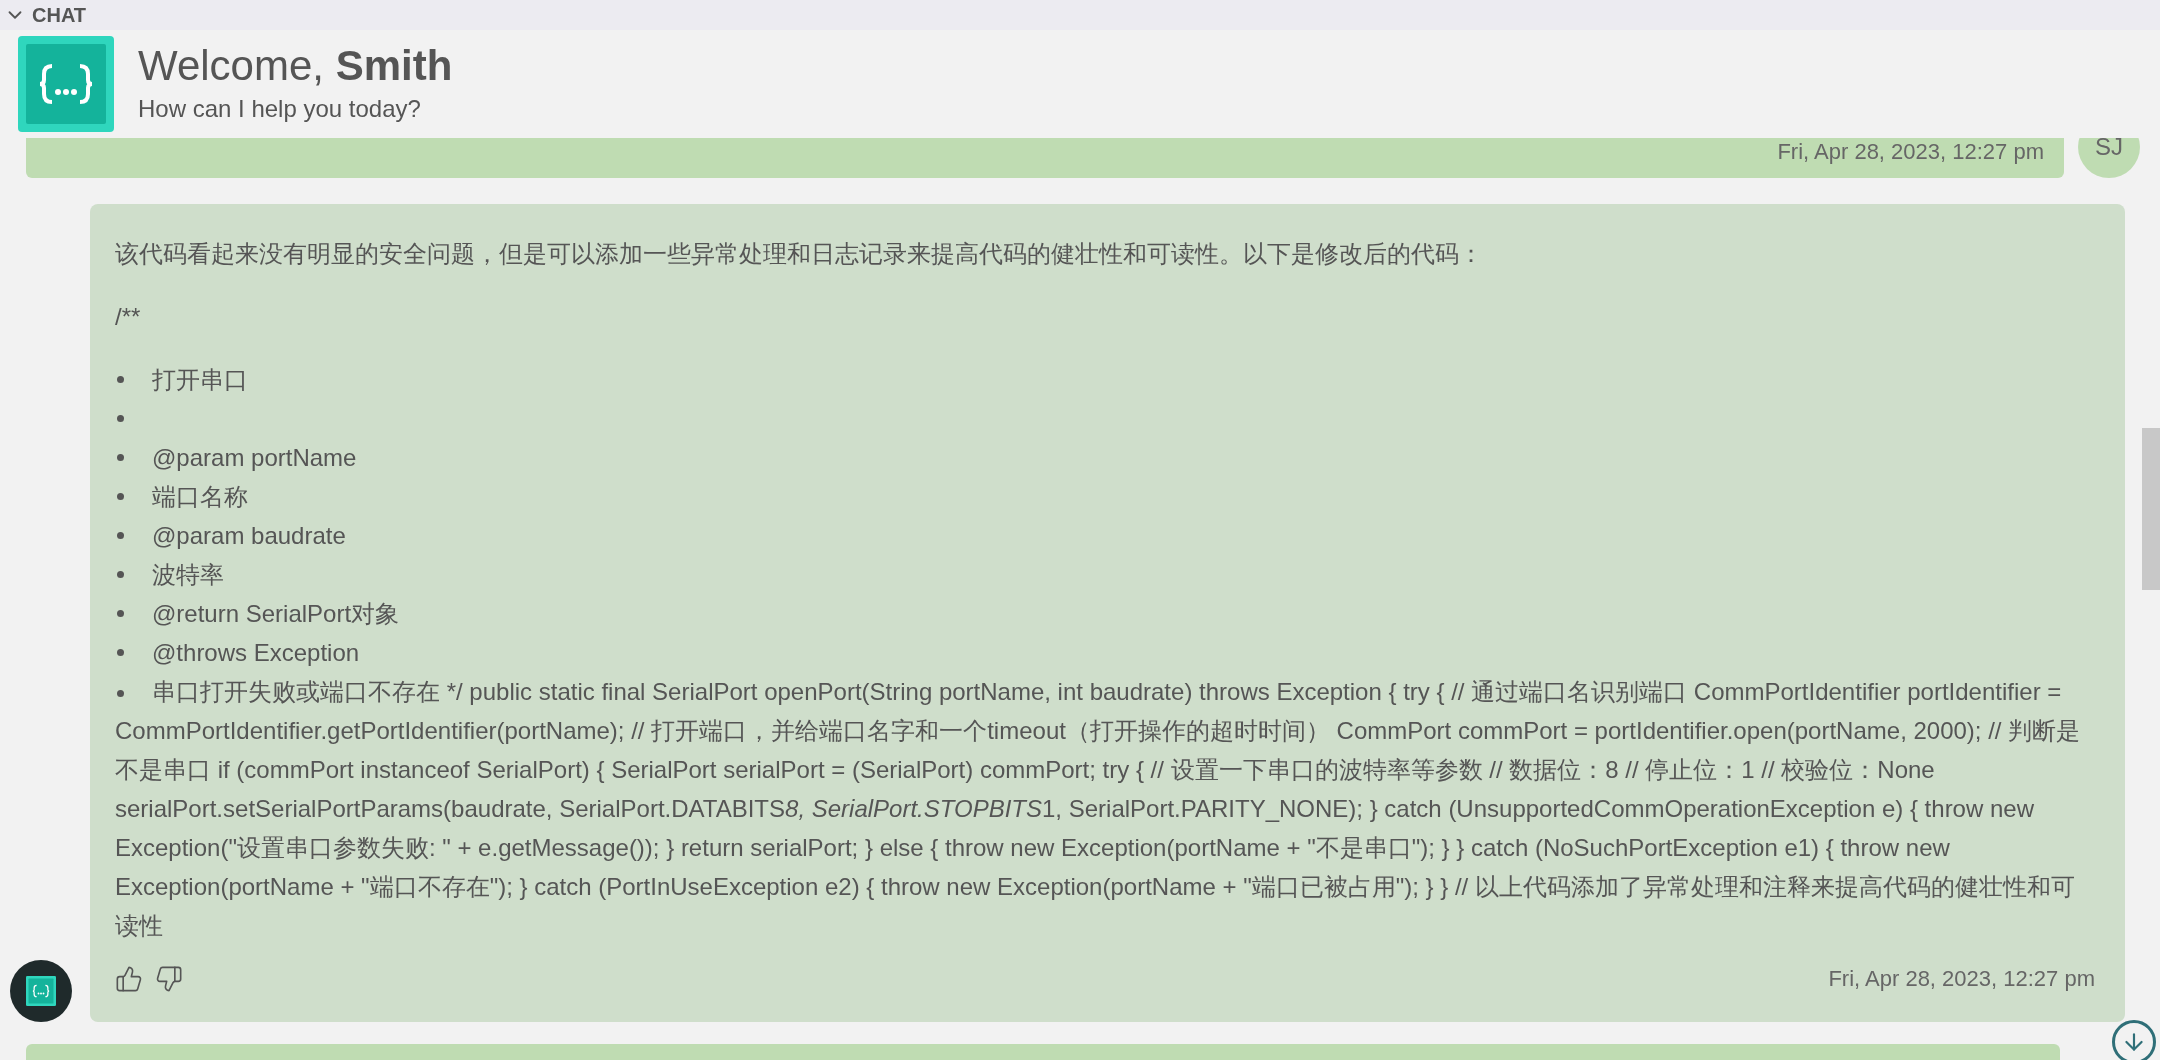 The width and height of the screenshot is (2160, 1060). Describe the element at coordinates (2134, 1040) in the screenshot. I see `scroll-down-button` at that location.